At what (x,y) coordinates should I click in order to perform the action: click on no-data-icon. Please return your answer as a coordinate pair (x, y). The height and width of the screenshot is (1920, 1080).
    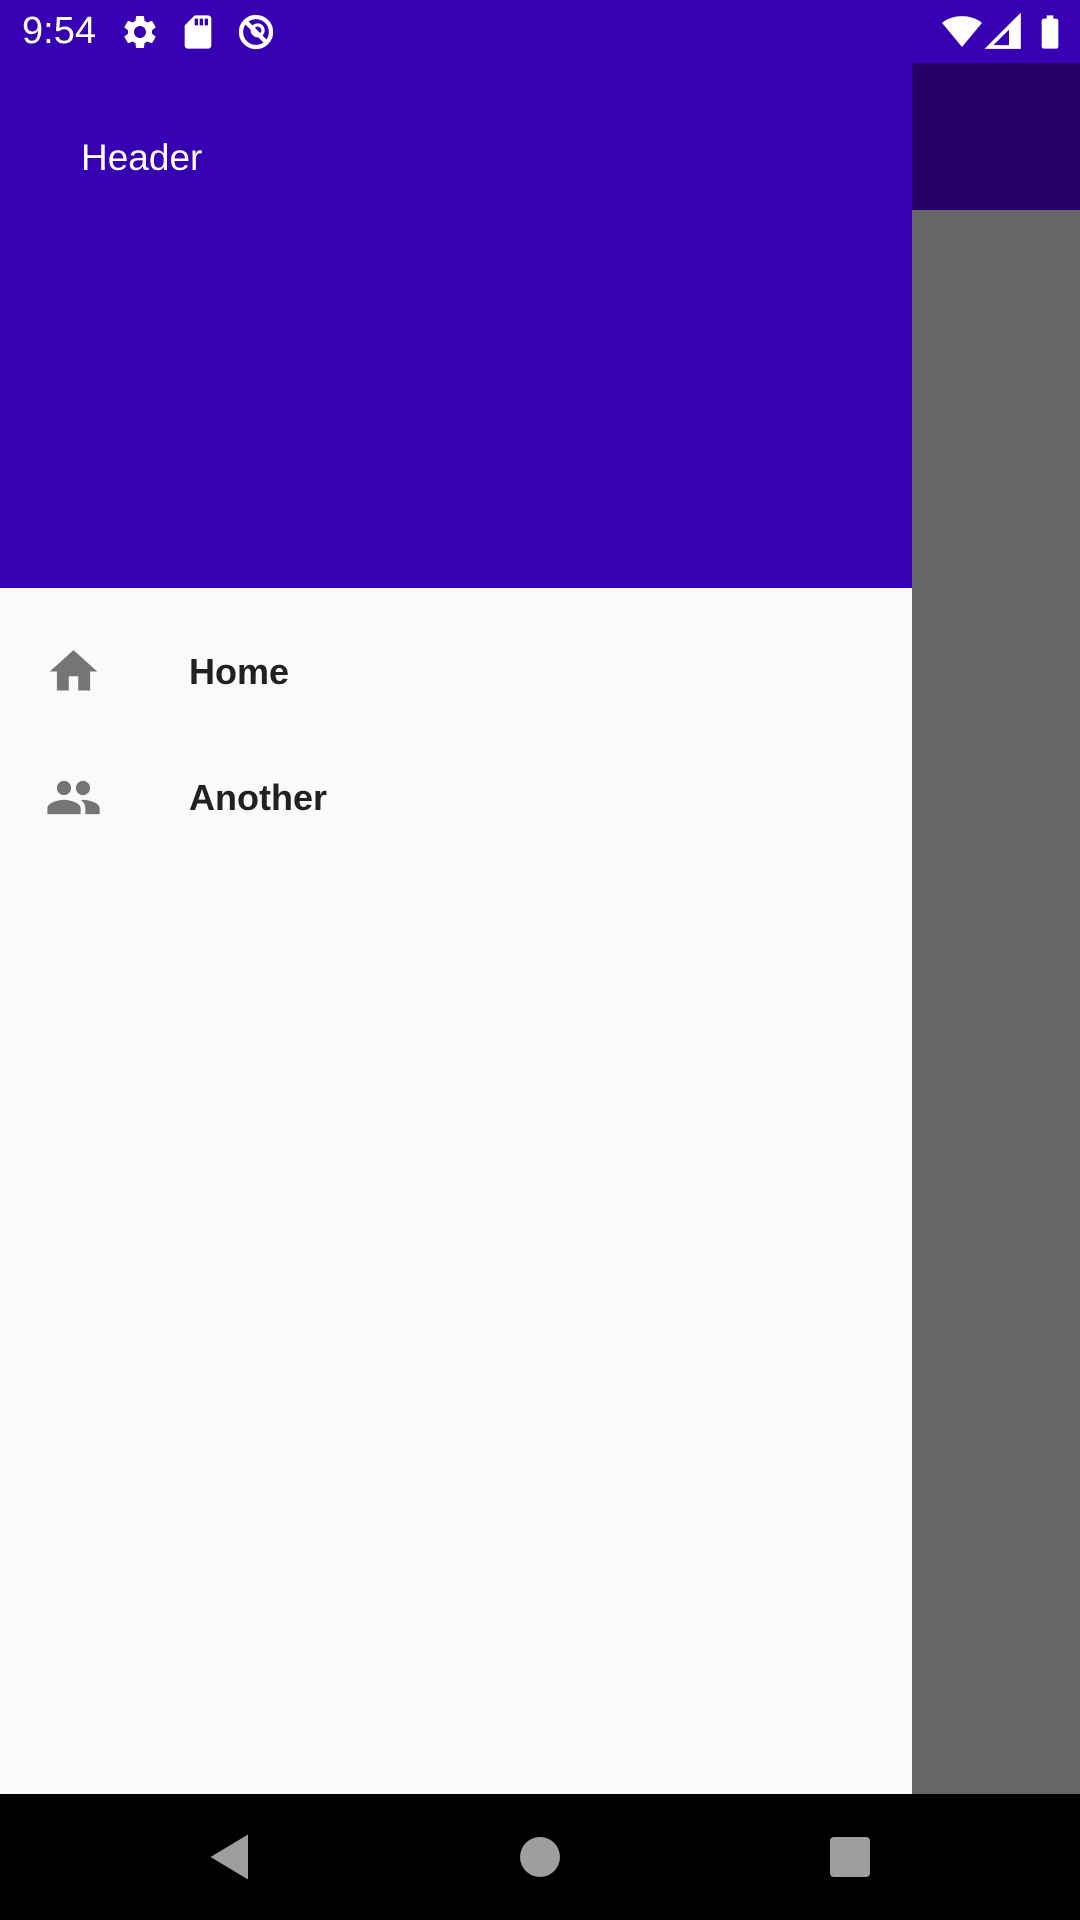
    Looking at the image, I should click on (256, 32).